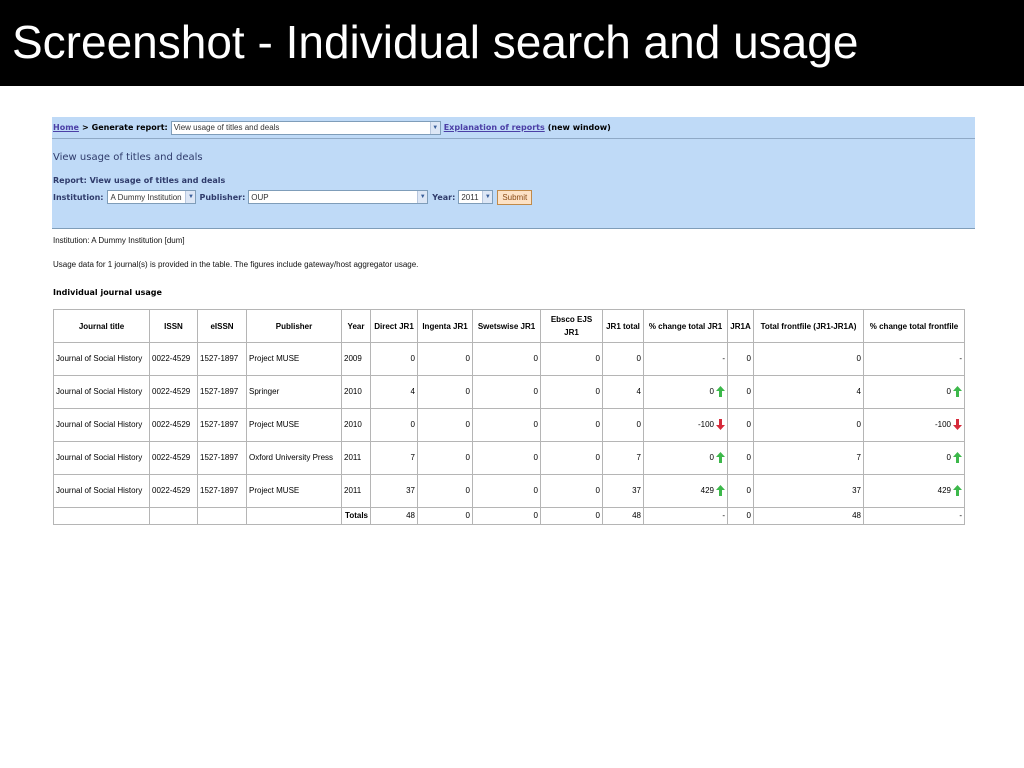 The width and height of the screenshot is (1024, 768). Describe the element at coordinates (705, 424) in the screenshot. I see `cell-pct-change-jr1-value: -100` at that location.